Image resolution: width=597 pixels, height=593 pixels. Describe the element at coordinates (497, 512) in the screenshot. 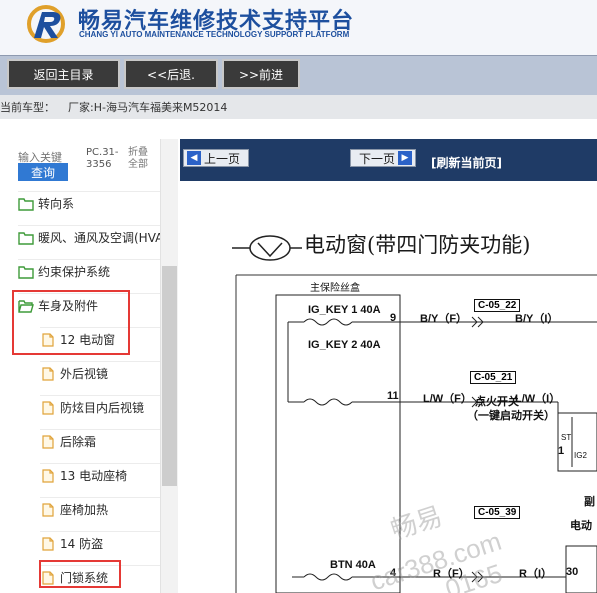

I see `connector-label: C-05_39` at that location.